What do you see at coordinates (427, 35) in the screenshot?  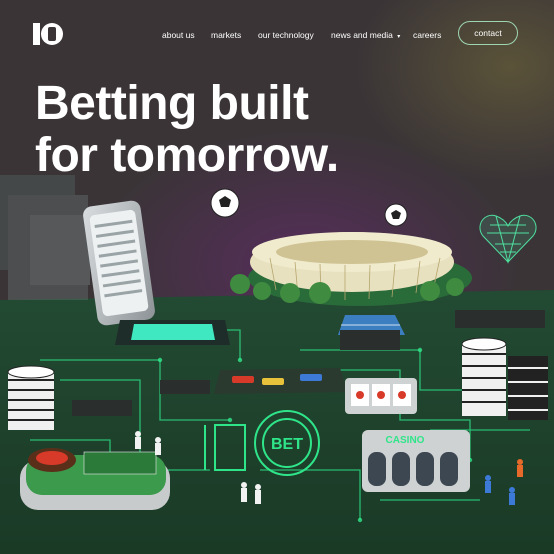 I see `nav-item-careers: careers` at bounding box center [427, 35].